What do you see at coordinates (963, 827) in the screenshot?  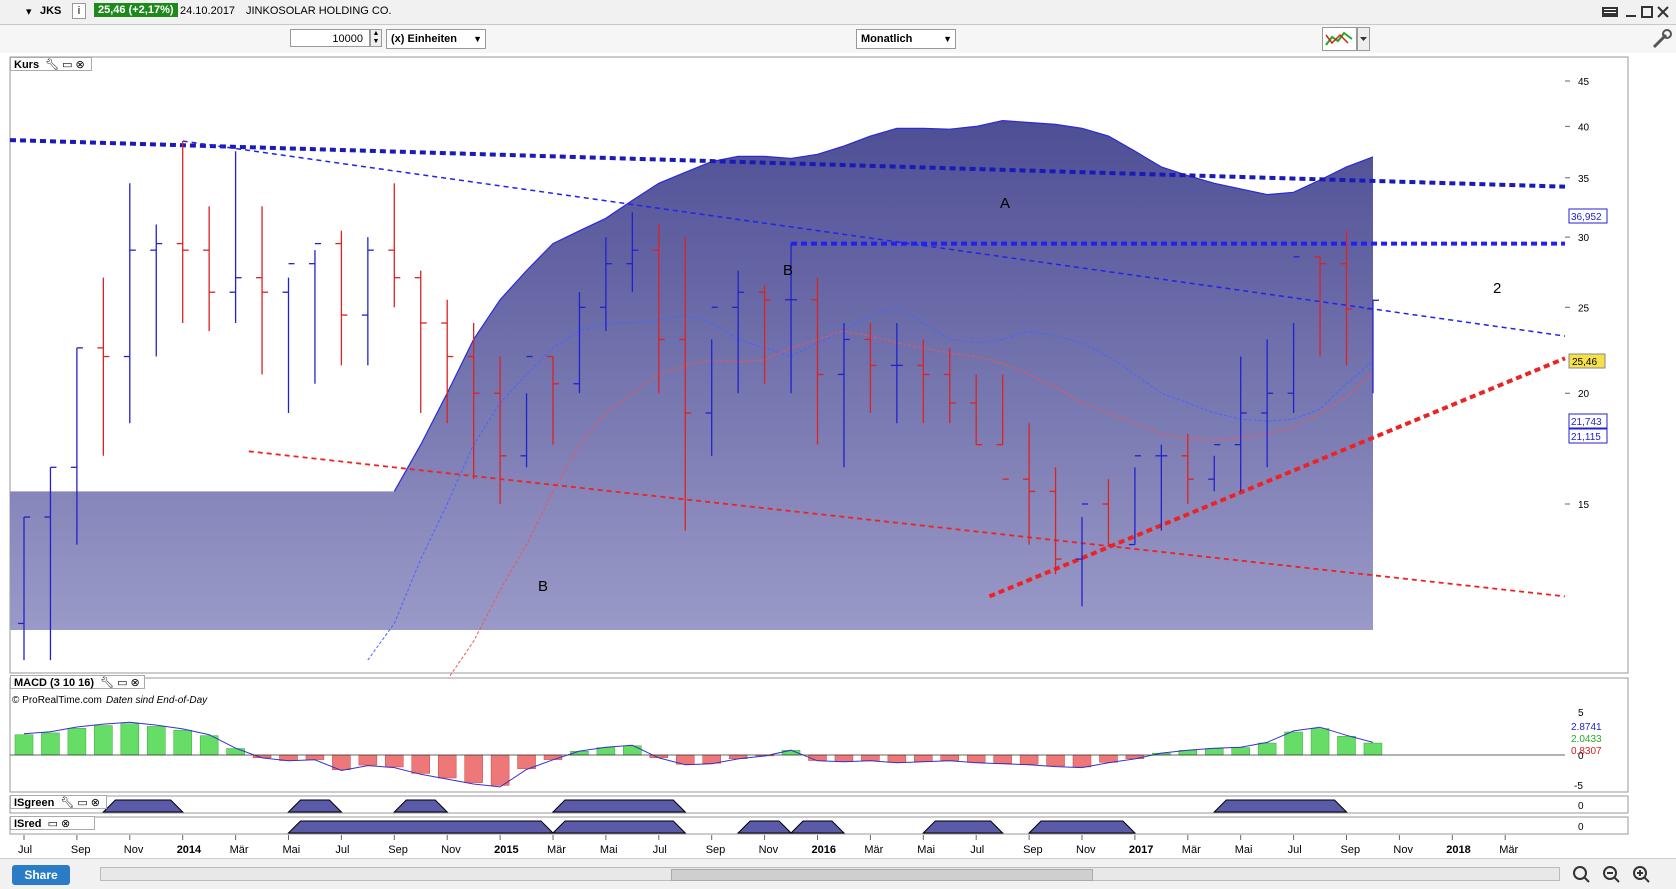 I see `isred-signal` at bounding box center [963, 827].